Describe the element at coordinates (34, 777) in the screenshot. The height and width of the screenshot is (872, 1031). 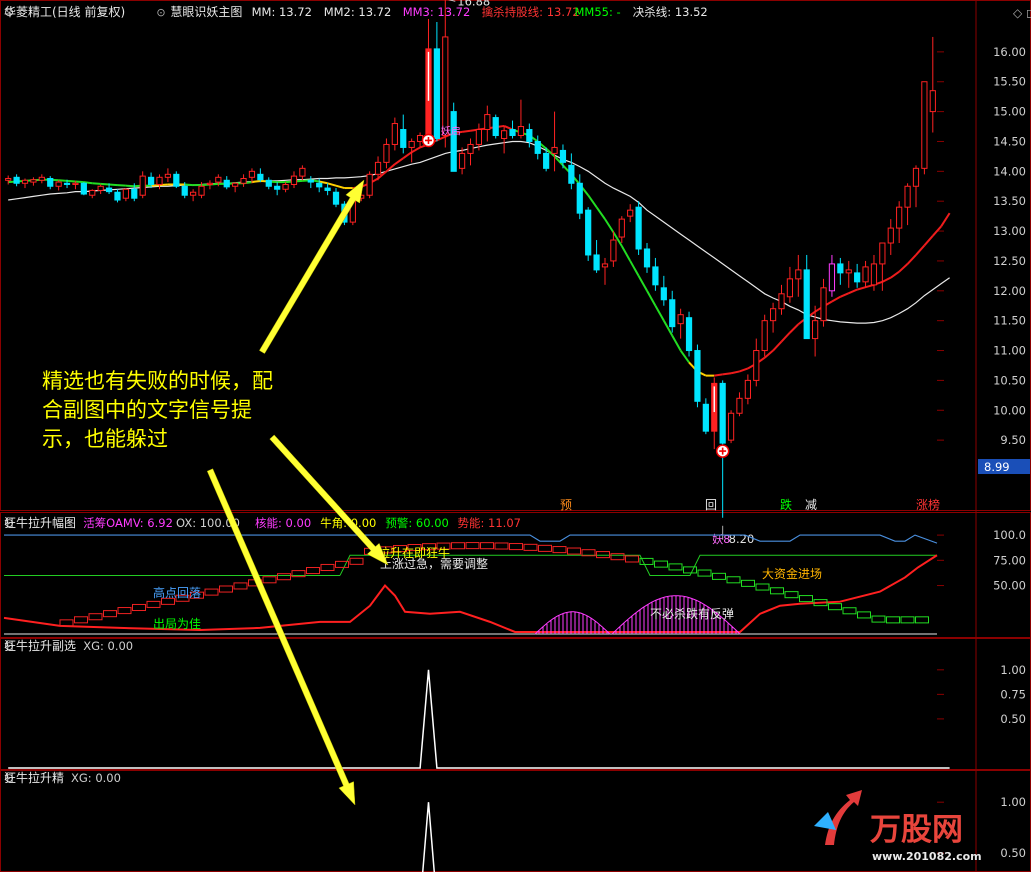
I see `chart-title: 狂牛拉升精` at that location.